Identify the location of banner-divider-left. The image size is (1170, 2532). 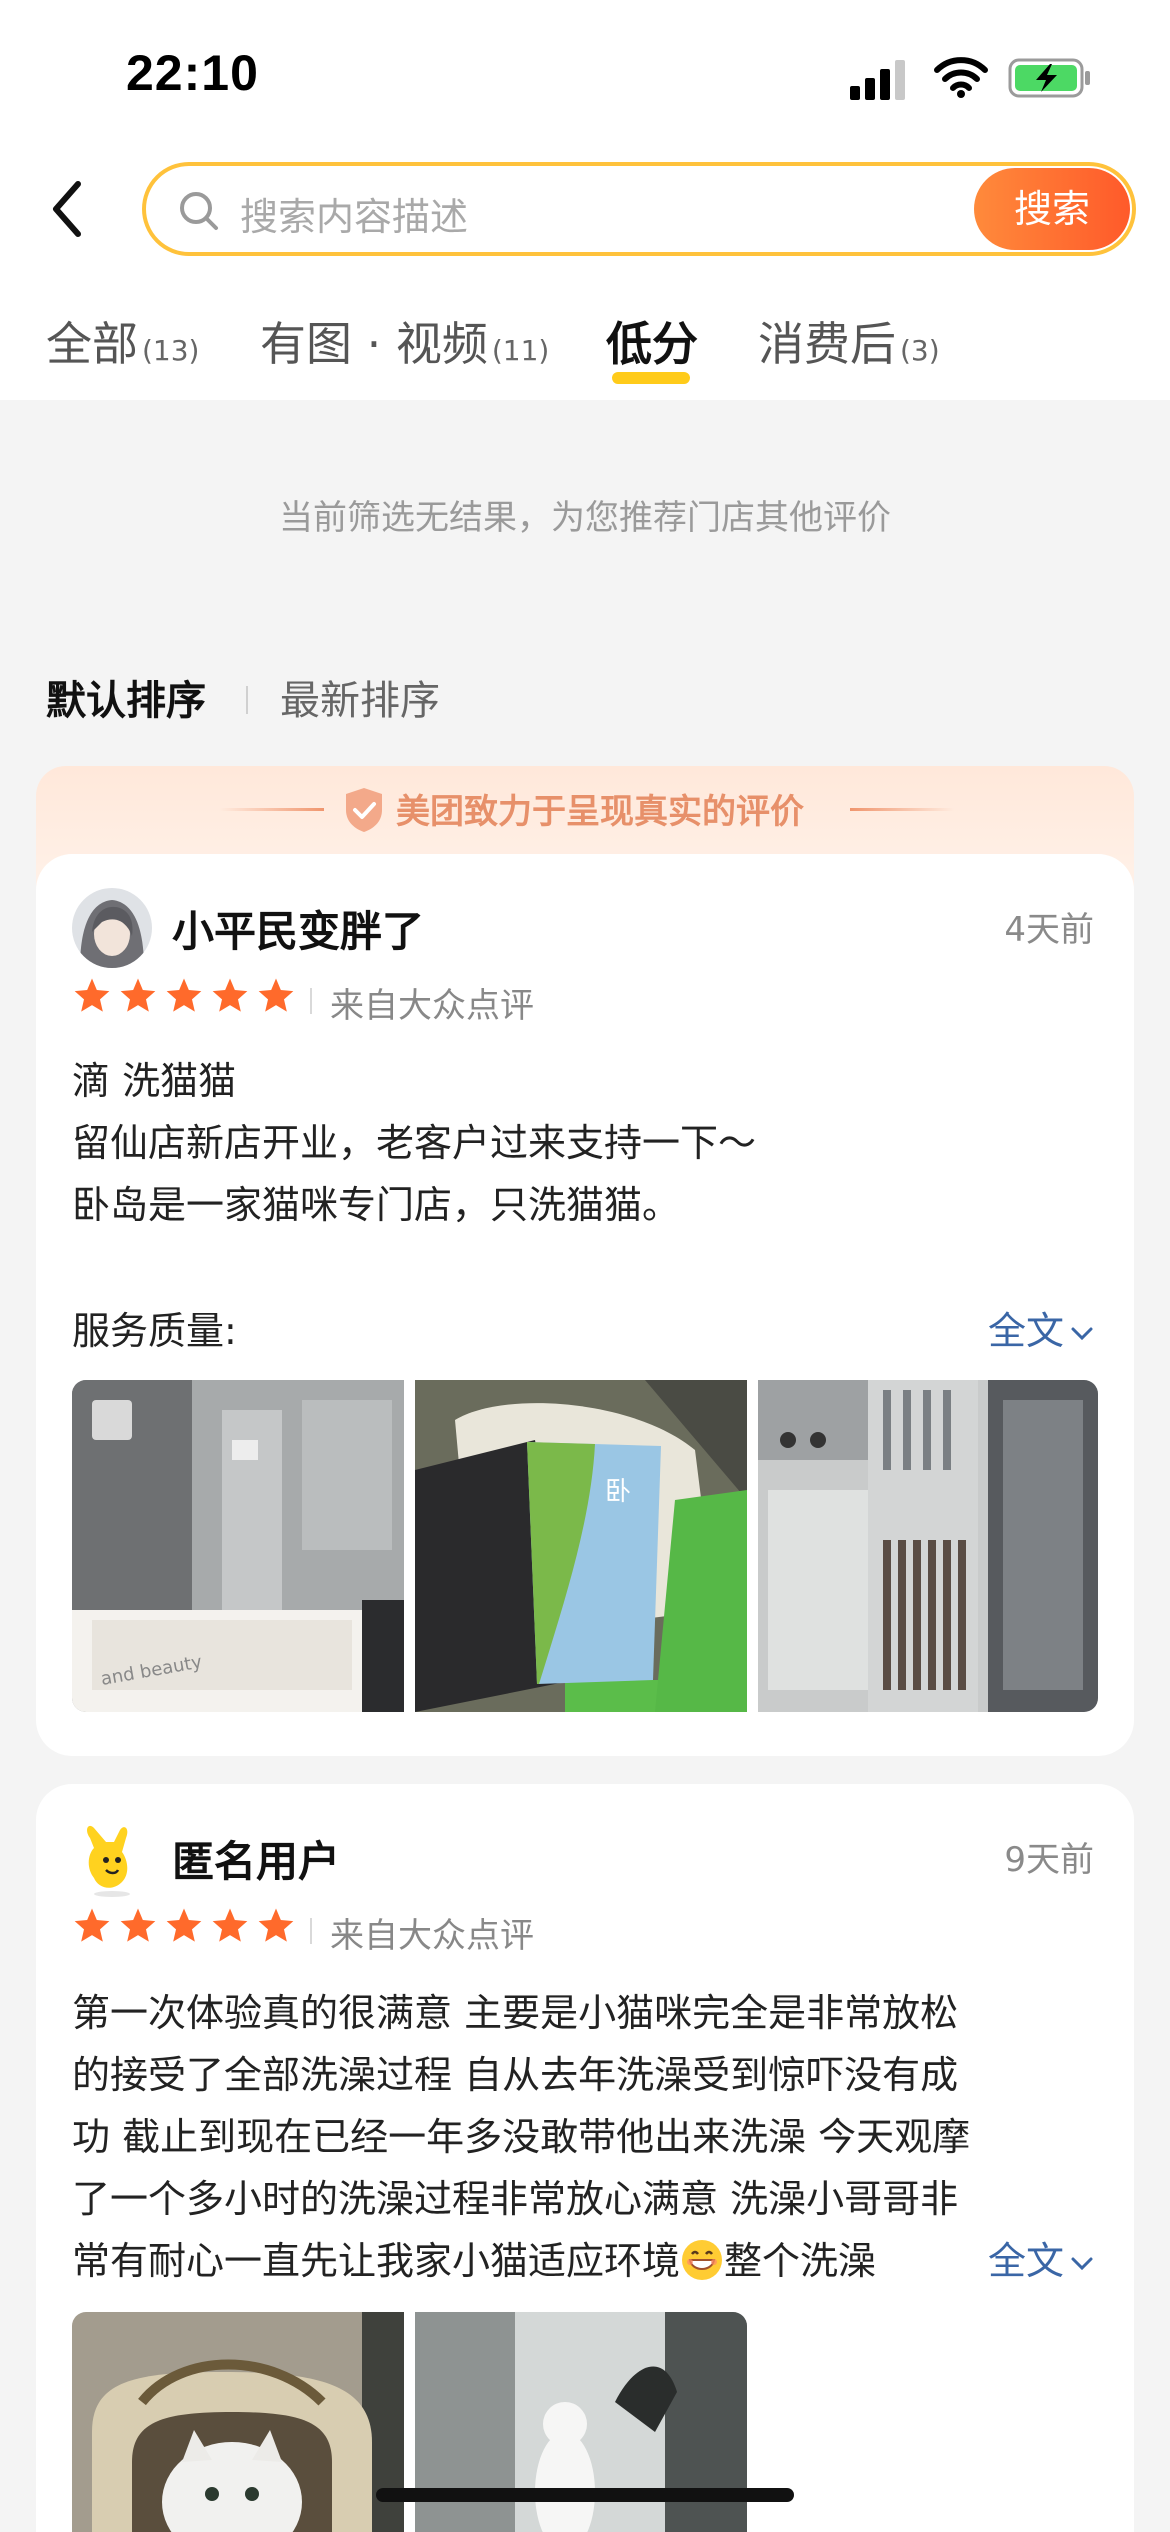
(272, 809).